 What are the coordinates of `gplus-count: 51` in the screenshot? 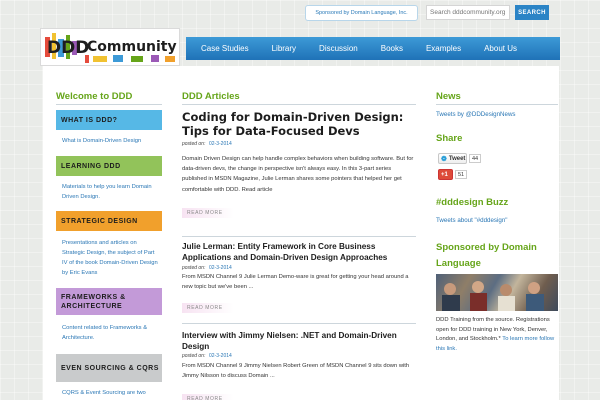 It's located at (461, 174).